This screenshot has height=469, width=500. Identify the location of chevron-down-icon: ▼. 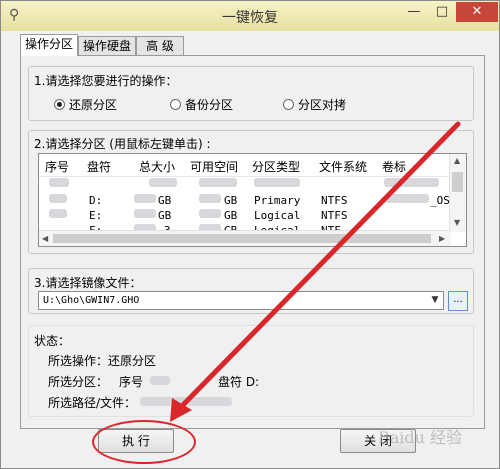
(435, 300).